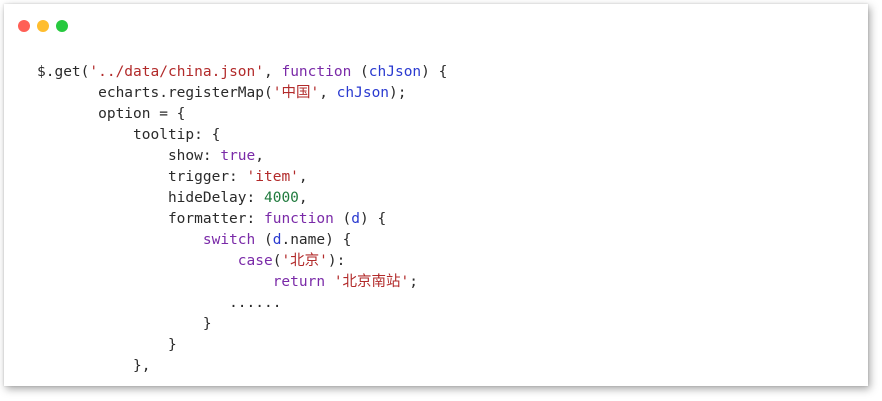  I want to click on code-line: formatter: function (d) {, so click(242, 219).